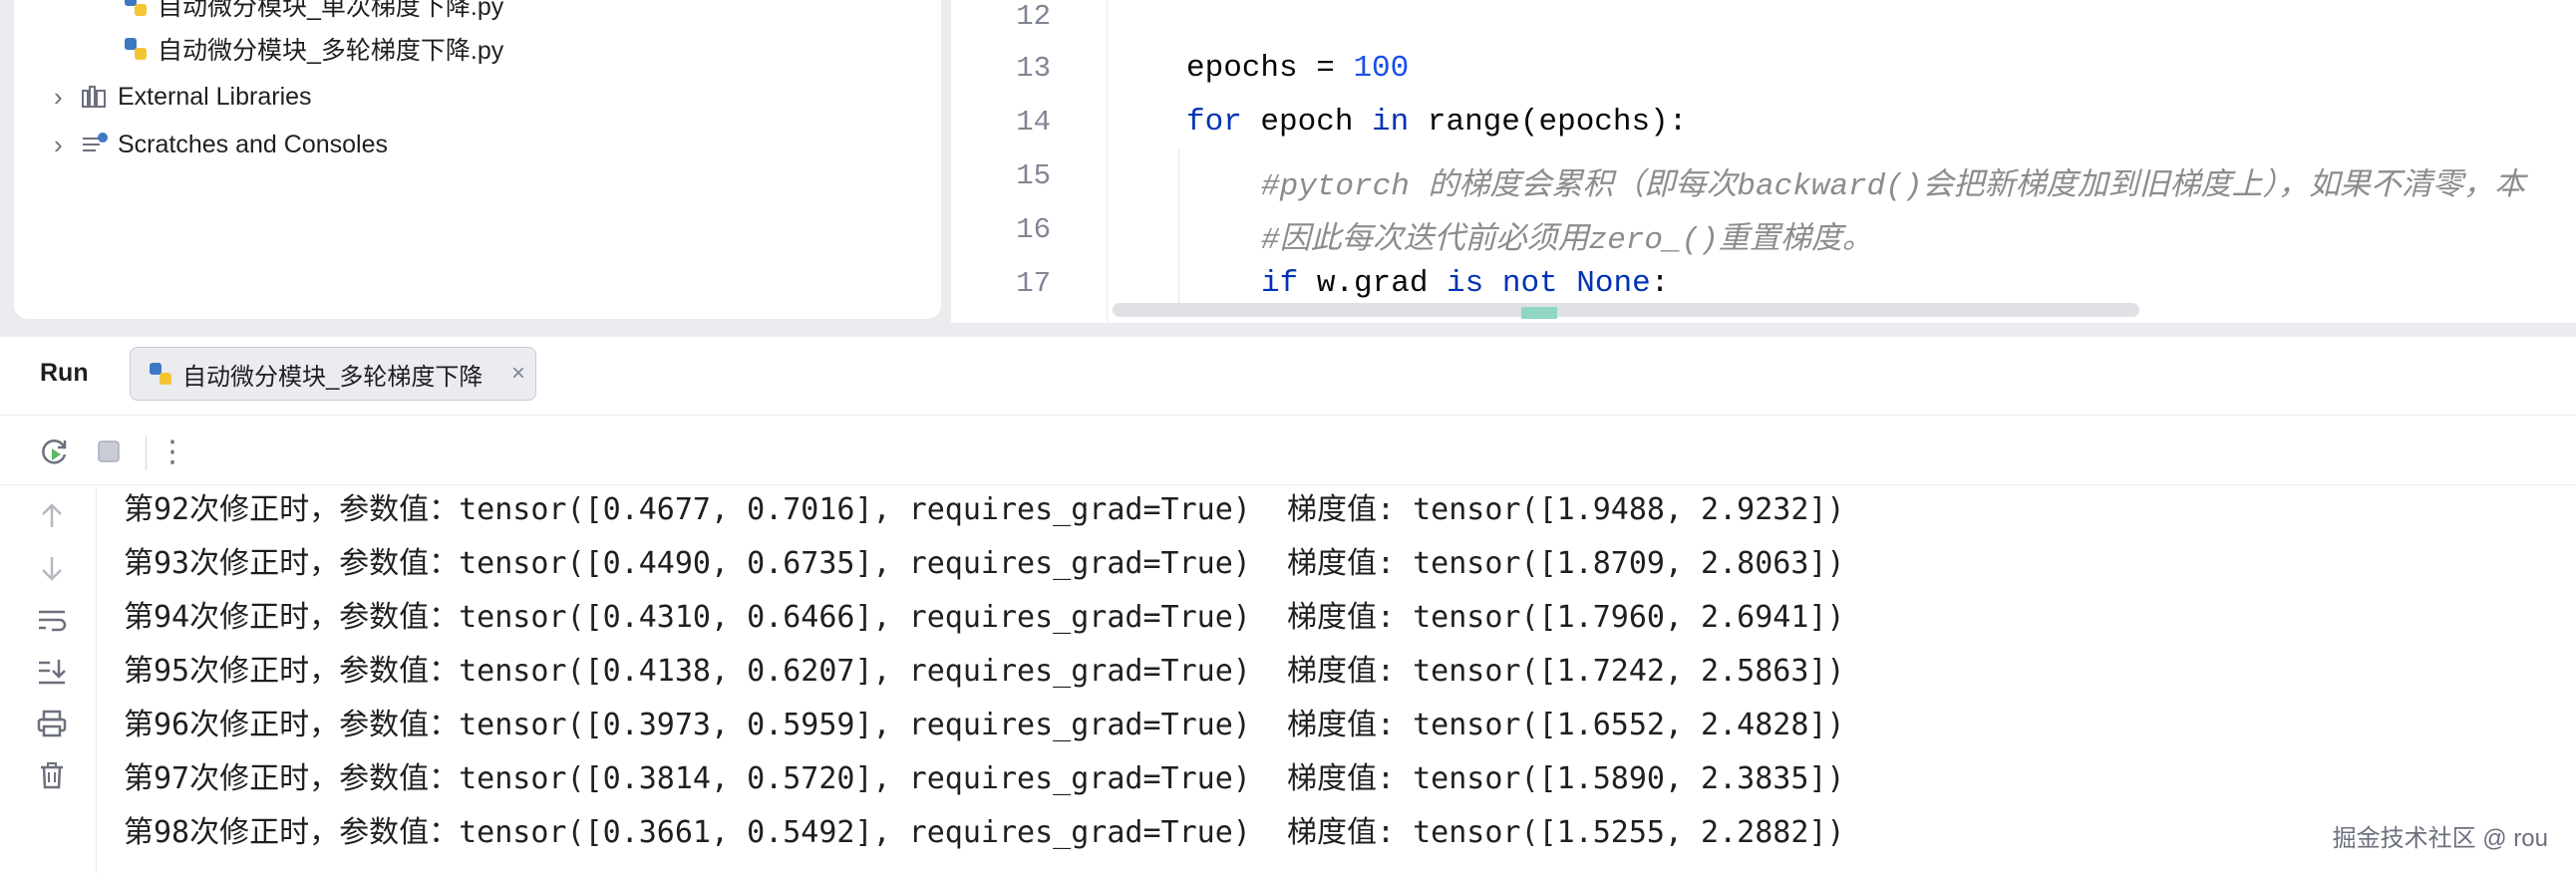 The image size is (2576, 873). I want to click on run-panel-title: Run, so click(64, 373).